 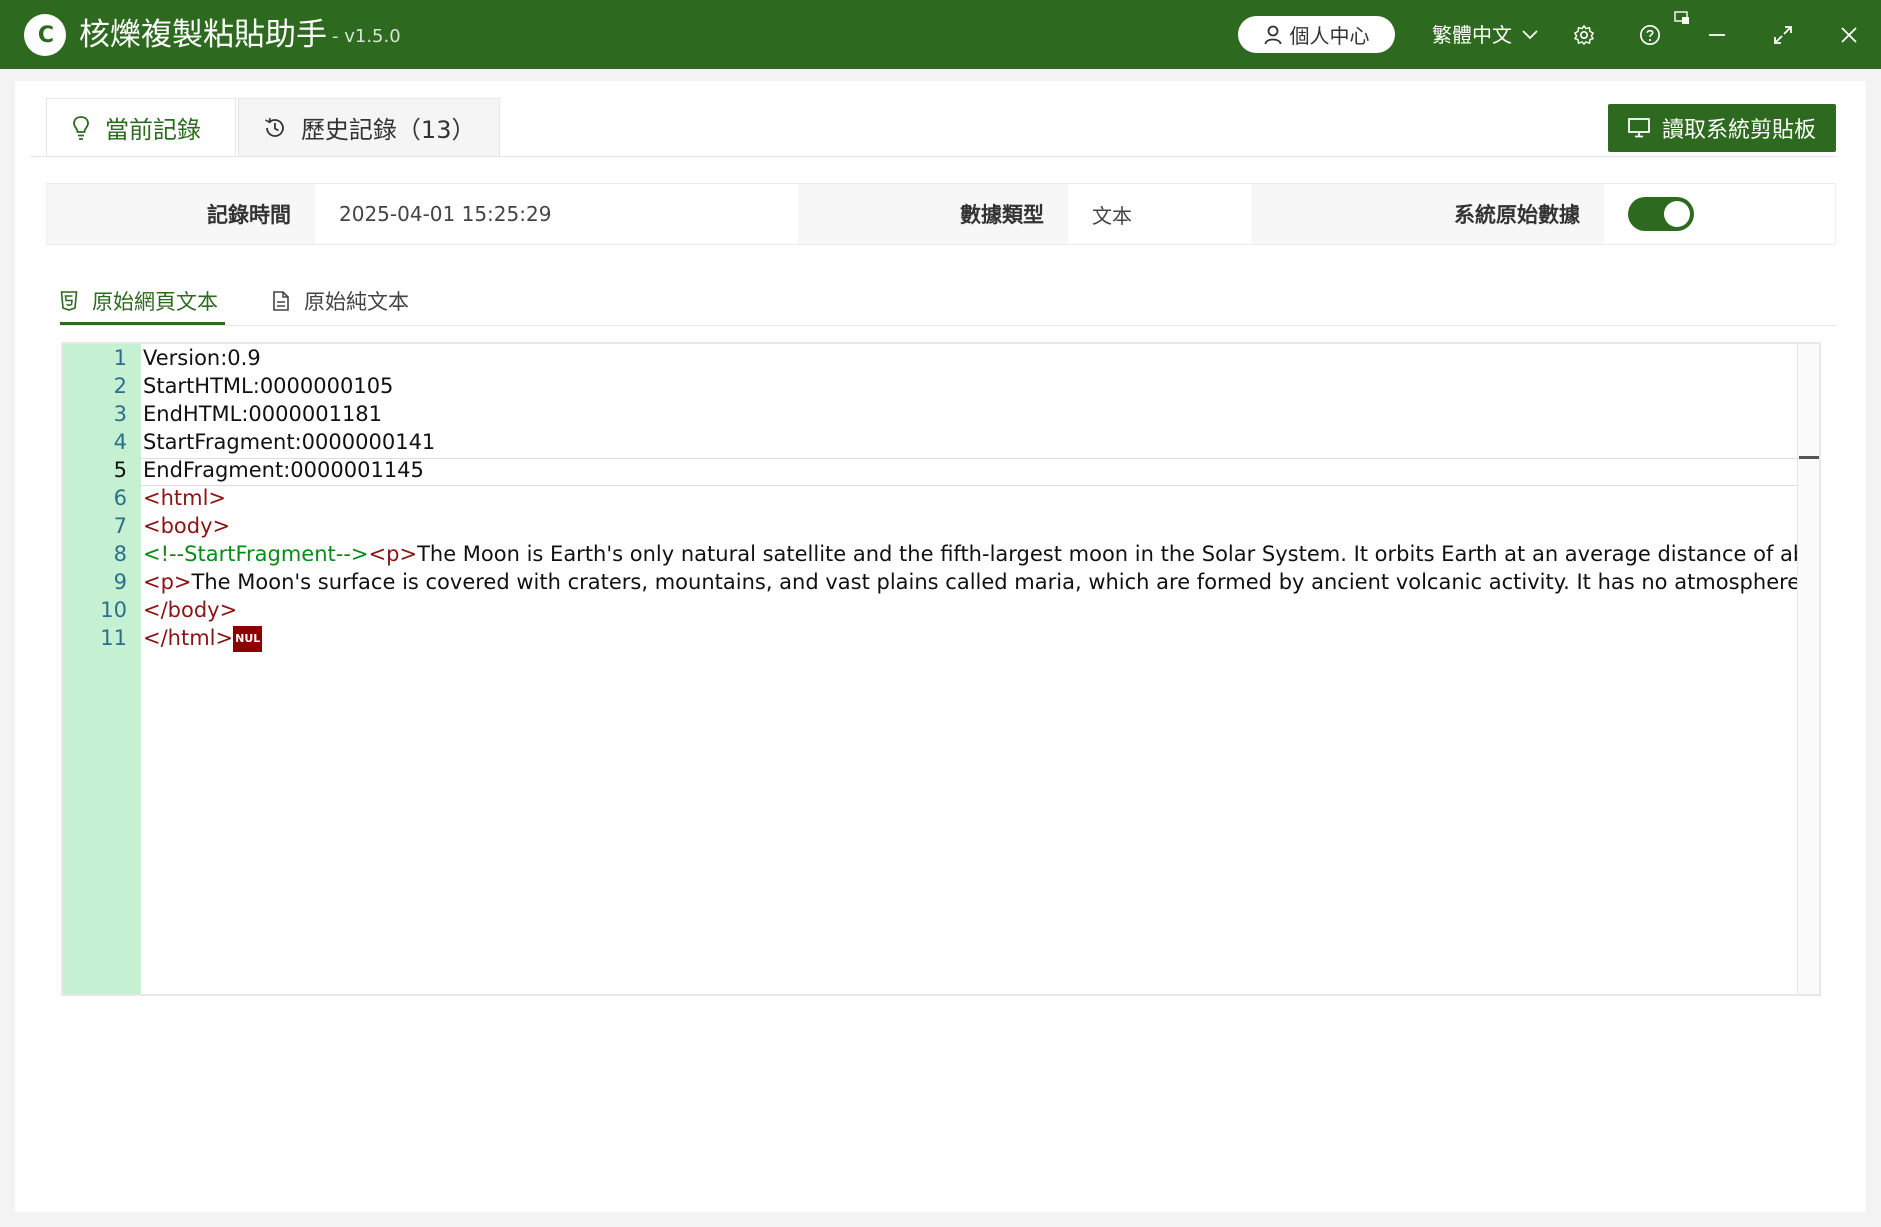 What do you see at coordinates (81, 127) in the screenshot?
I see `lightbulb-icon` at bounding box center [81, 127].